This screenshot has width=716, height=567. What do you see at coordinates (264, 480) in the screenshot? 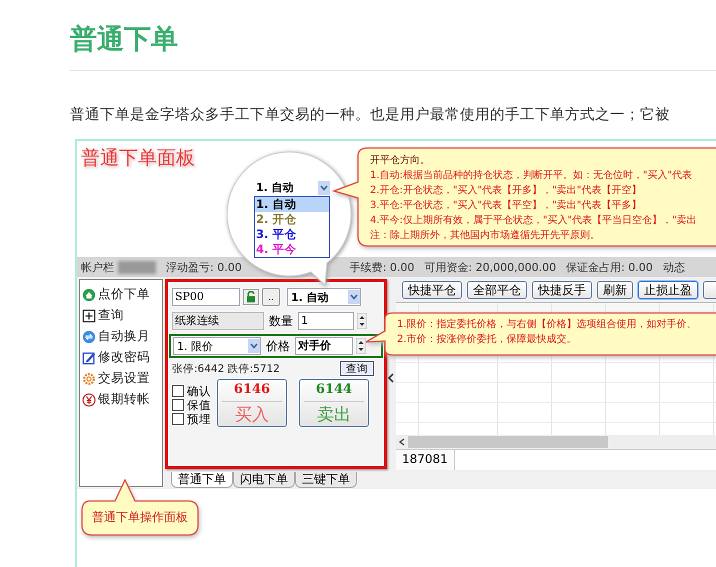
I see `panel-tab: 闪电下单` at bounding box center [264, 480].